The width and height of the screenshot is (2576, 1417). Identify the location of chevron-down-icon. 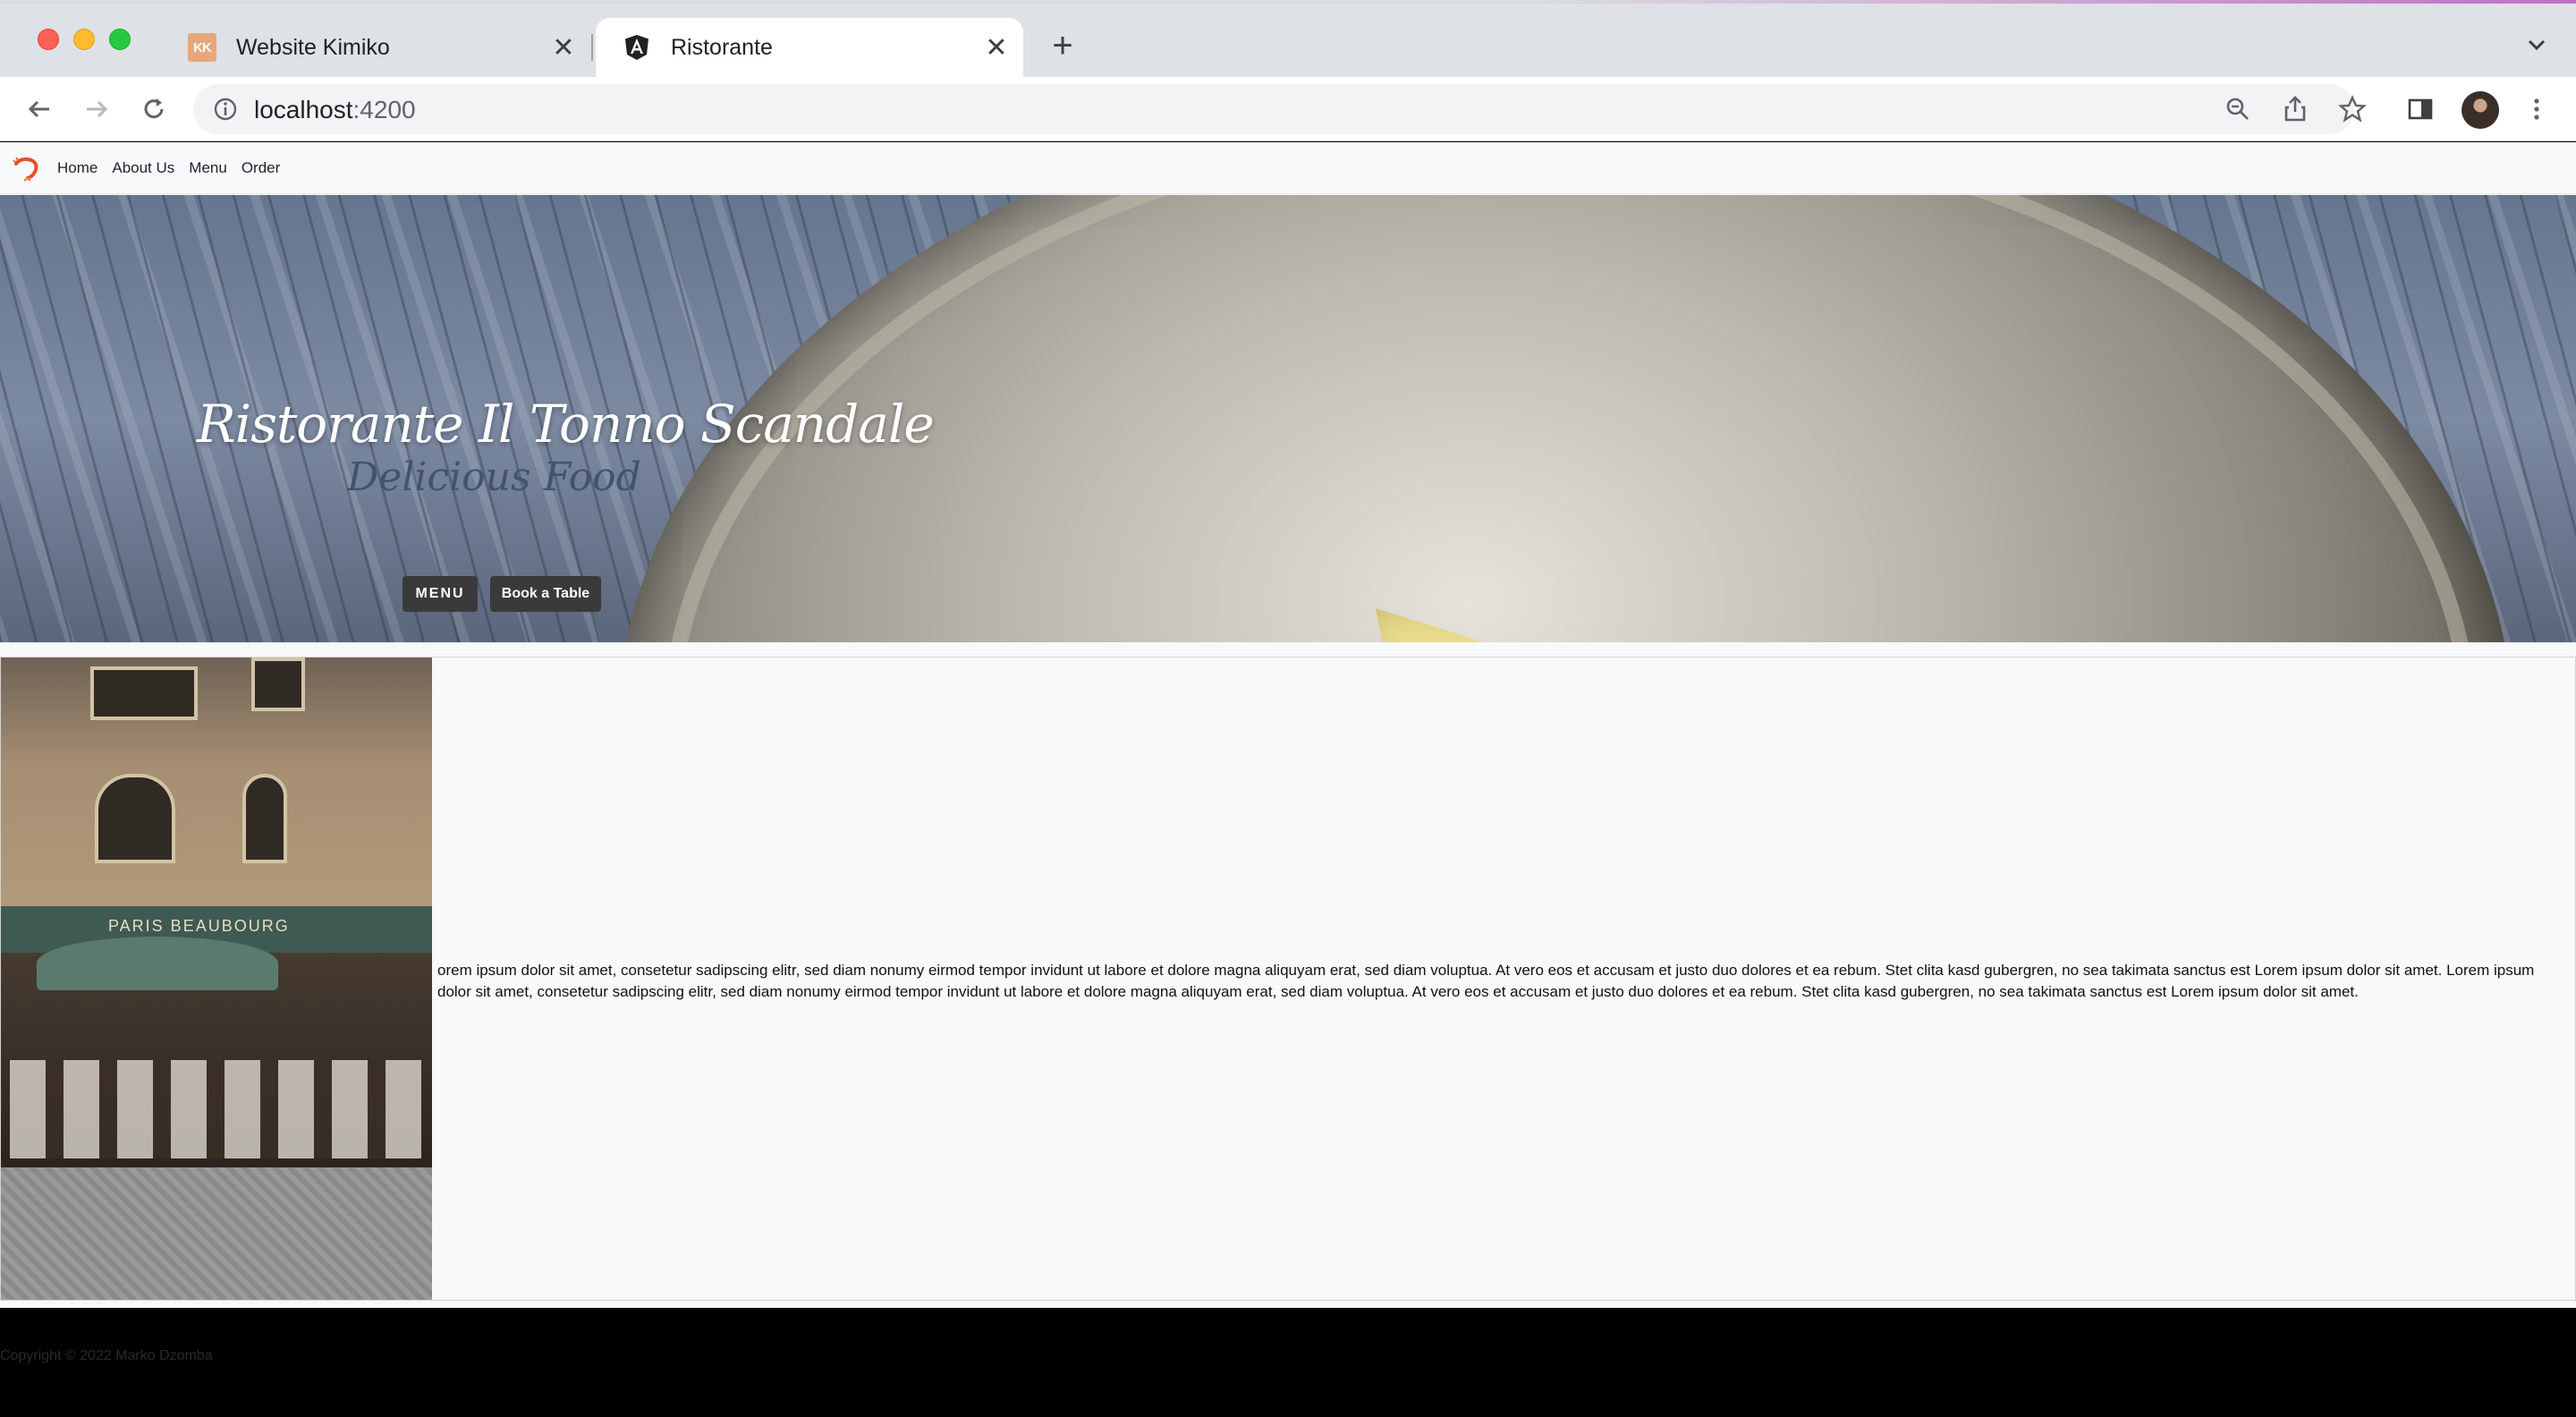
(2537, 45).